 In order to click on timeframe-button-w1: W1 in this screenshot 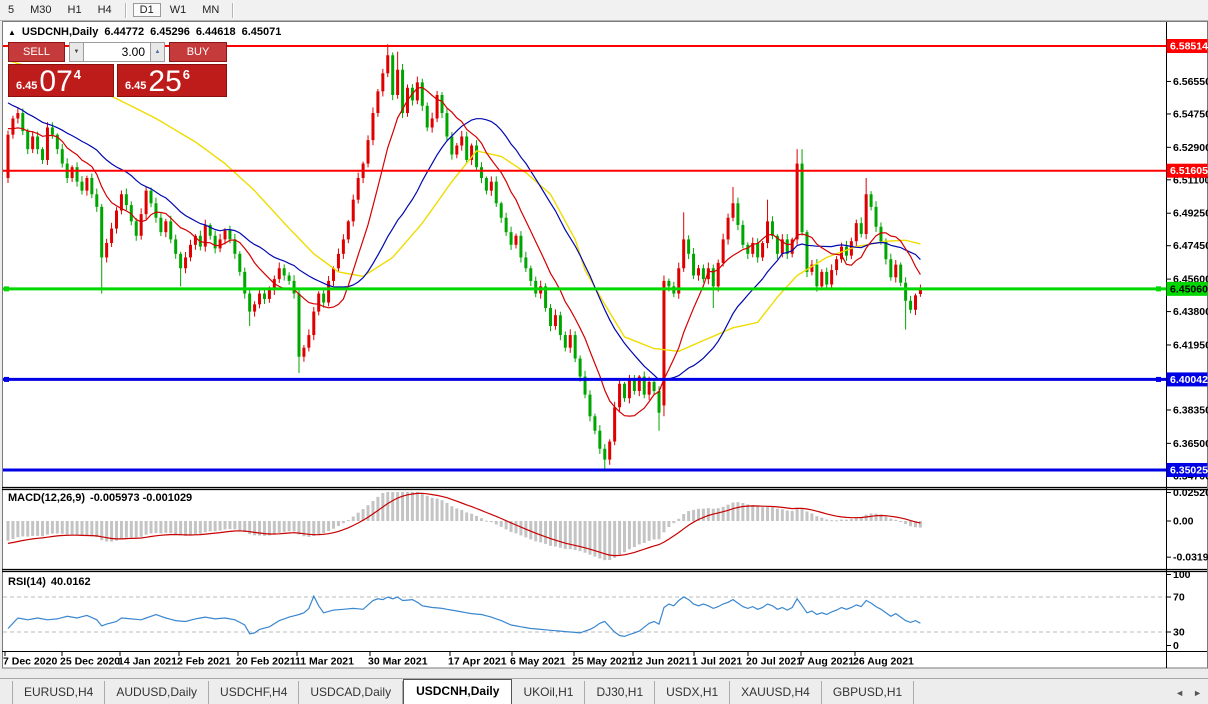, I will do `click(178, 10)`.